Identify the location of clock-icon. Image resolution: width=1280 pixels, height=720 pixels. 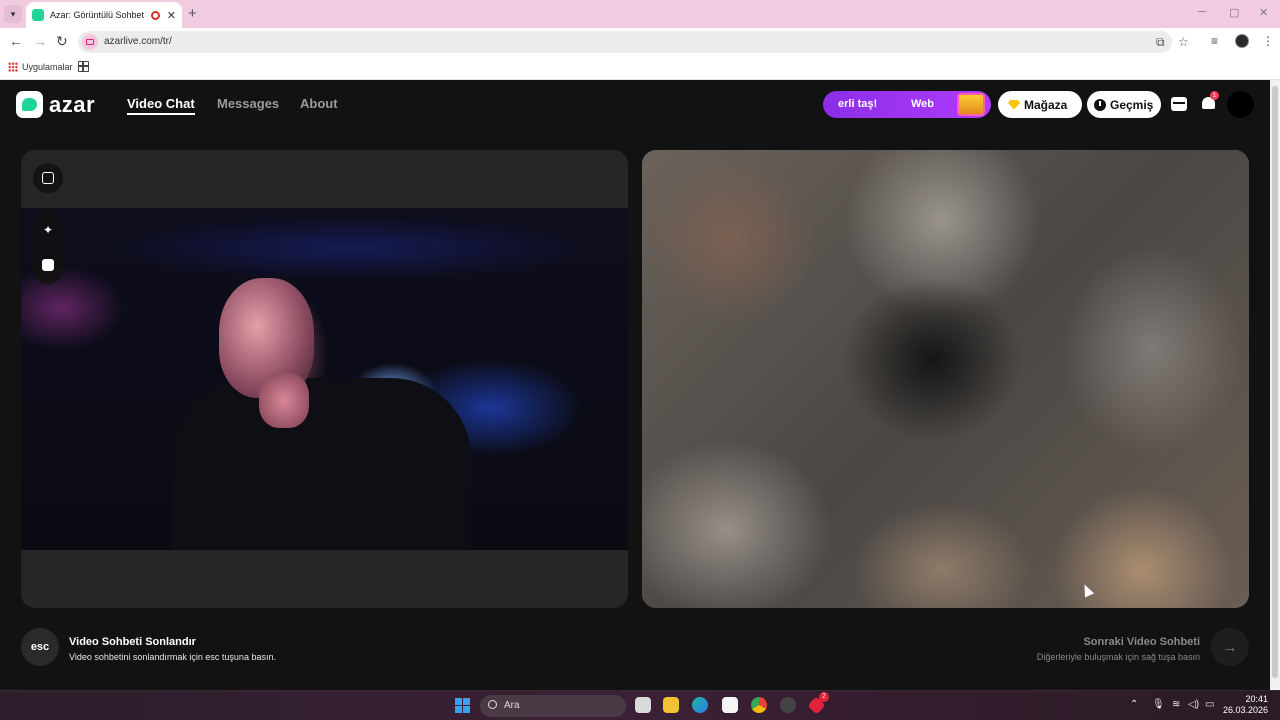
(1100, 104).